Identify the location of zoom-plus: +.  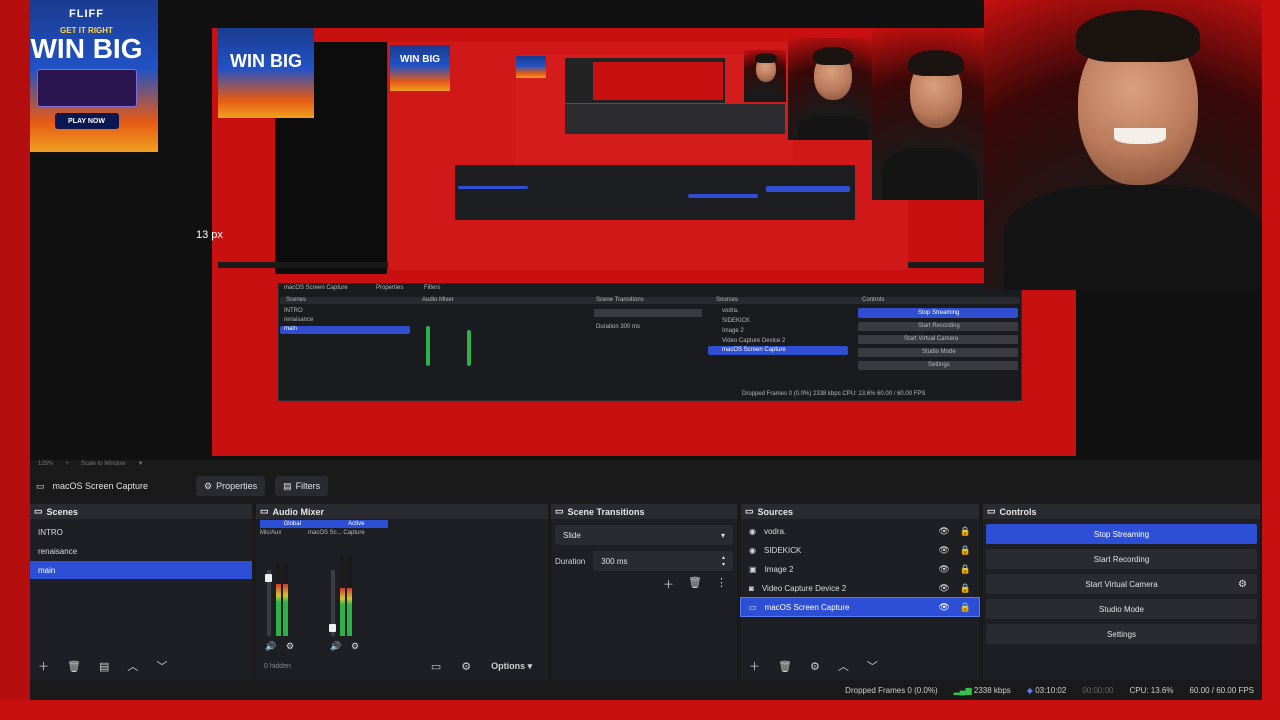
(67, 464).